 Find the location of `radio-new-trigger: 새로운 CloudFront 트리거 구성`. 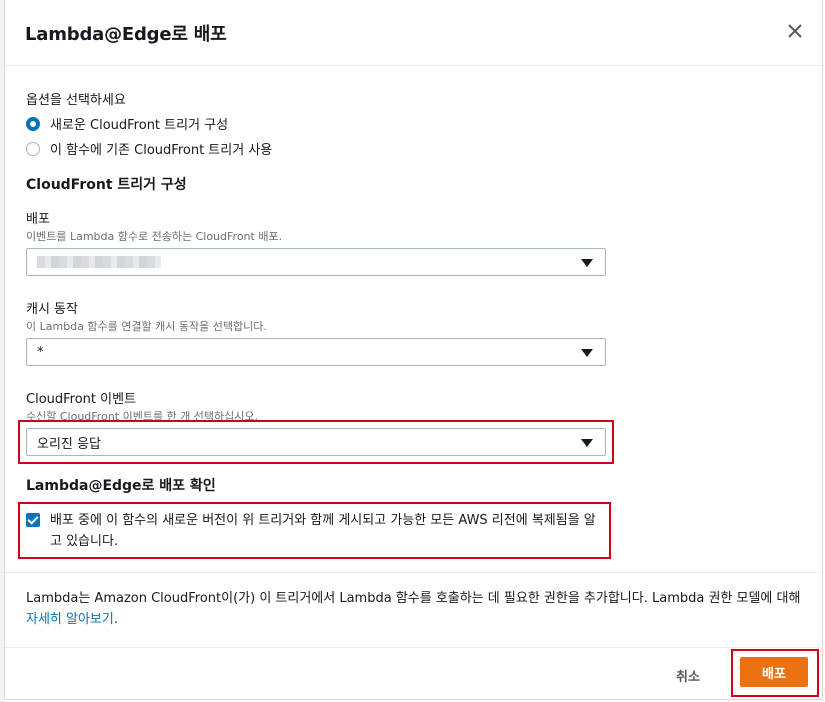

radio-new-trigger: 새로운 CloudFront 트리거 구성 is located at coordinates (127, 123).